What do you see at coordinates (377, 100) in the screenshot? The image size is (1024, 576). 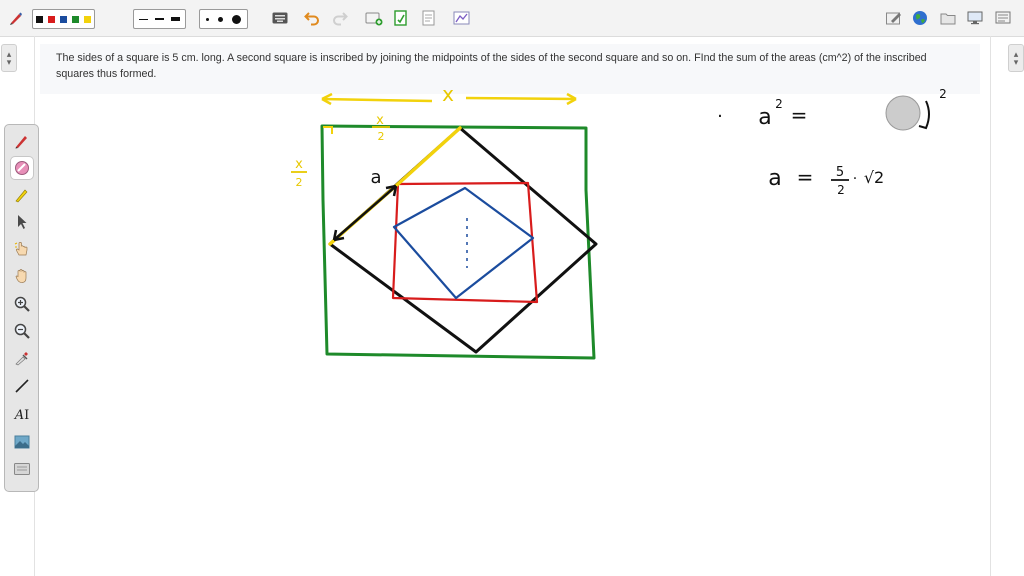 I see `x-arrow-left` at bounding box center [377, 100].